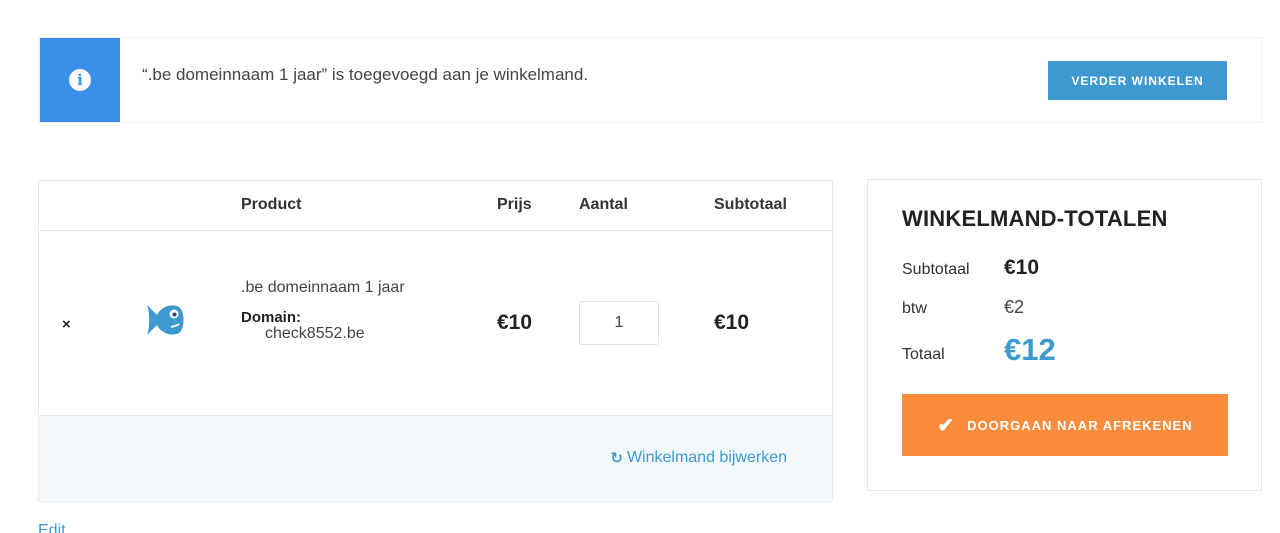 Image resolution: width=1280 pixels, height=533 pixels. I want to click on cart-totals-title: WINKELMAND-TOTALEN, so click(1035, 218).